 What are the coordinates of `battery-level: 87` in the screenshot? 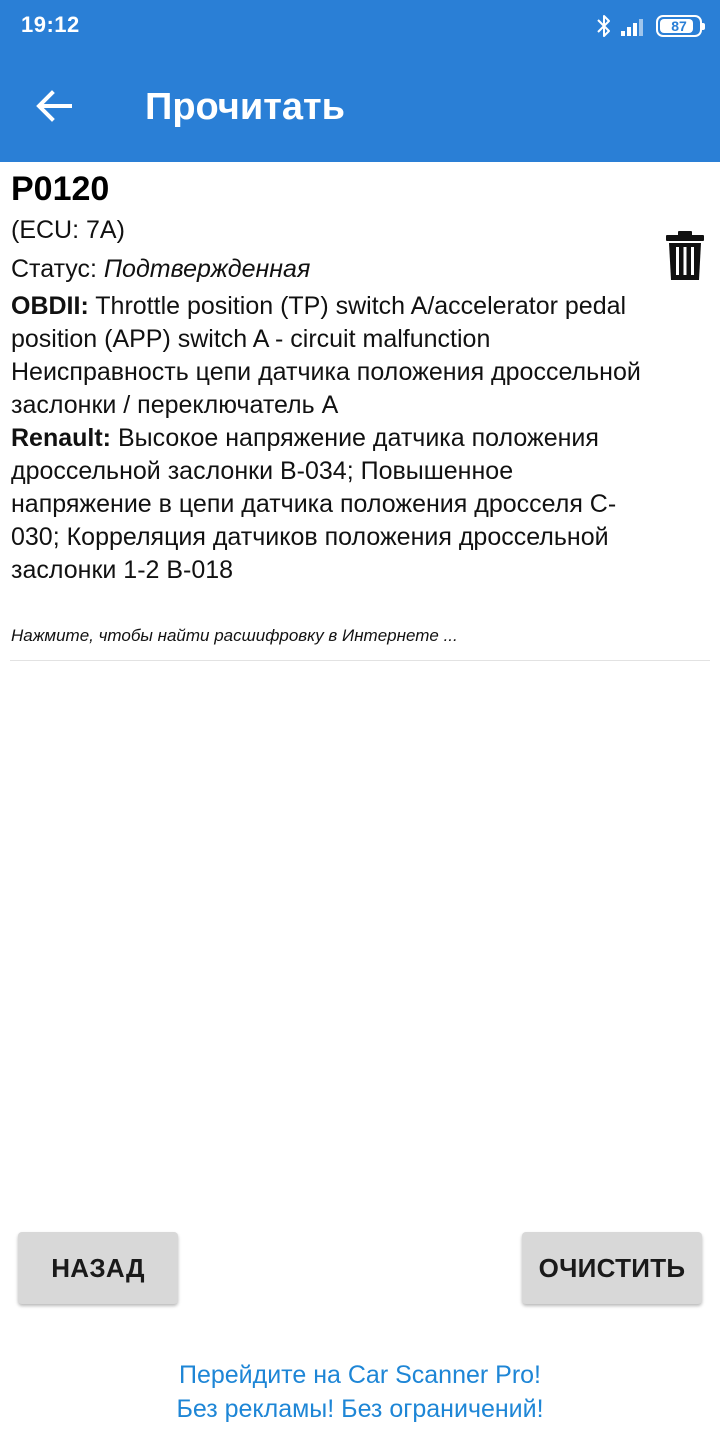 It's located at (679, 26).